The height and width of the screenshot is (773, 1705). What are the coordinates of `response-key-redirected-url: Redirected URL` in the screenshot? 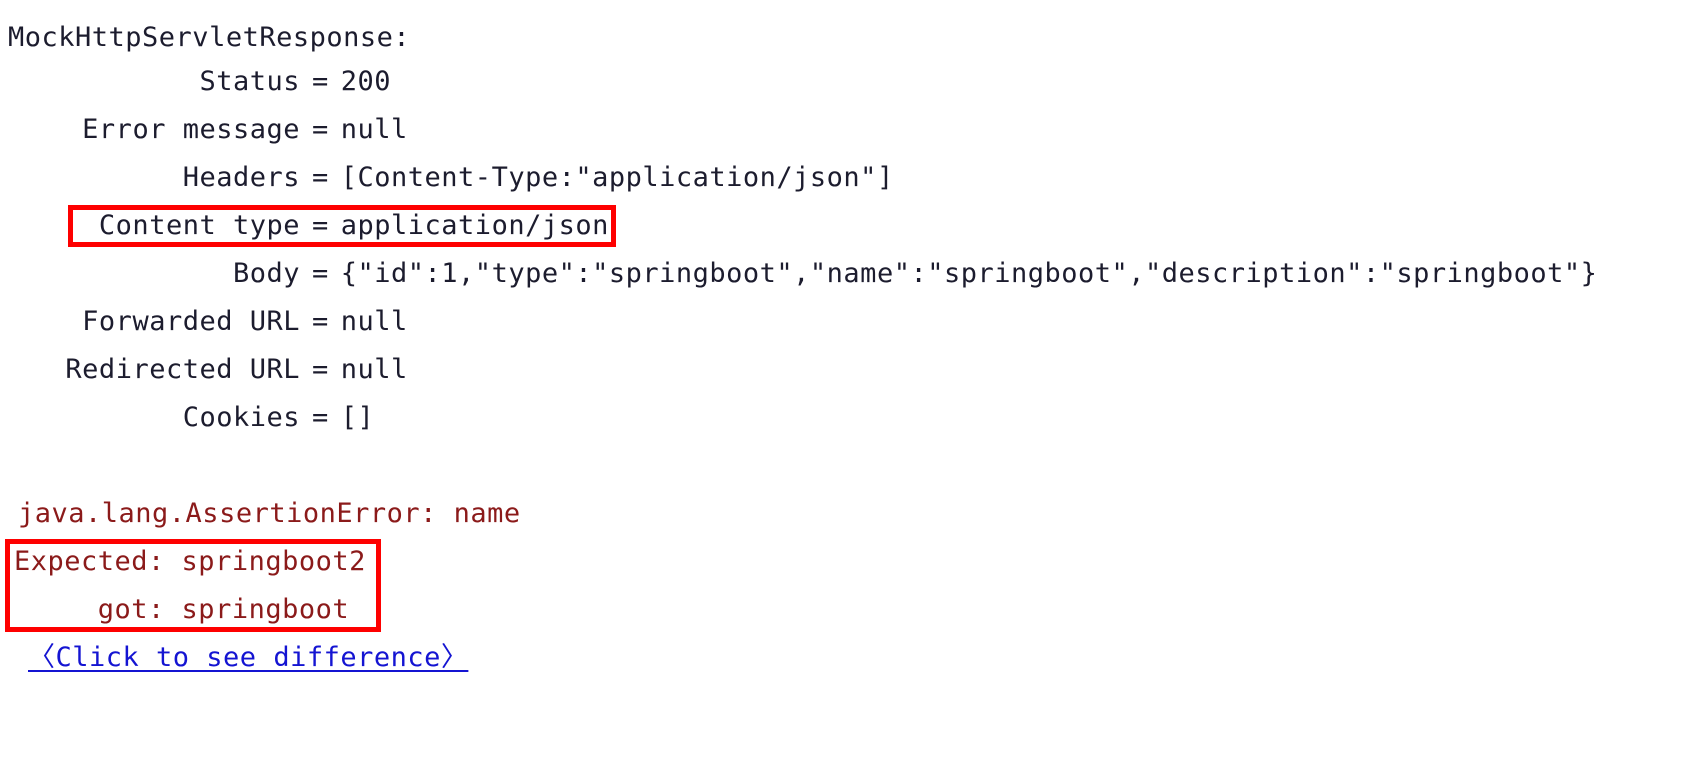 It's located at (182, 369).